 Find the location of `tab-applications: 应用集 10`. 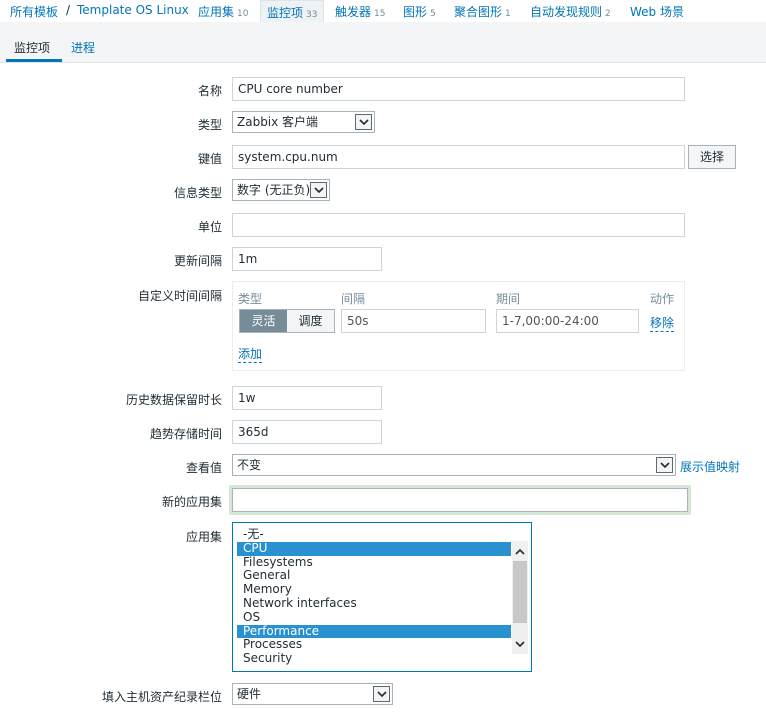

tab-applications: 应用集 10 is located at coordinates (223, 11).